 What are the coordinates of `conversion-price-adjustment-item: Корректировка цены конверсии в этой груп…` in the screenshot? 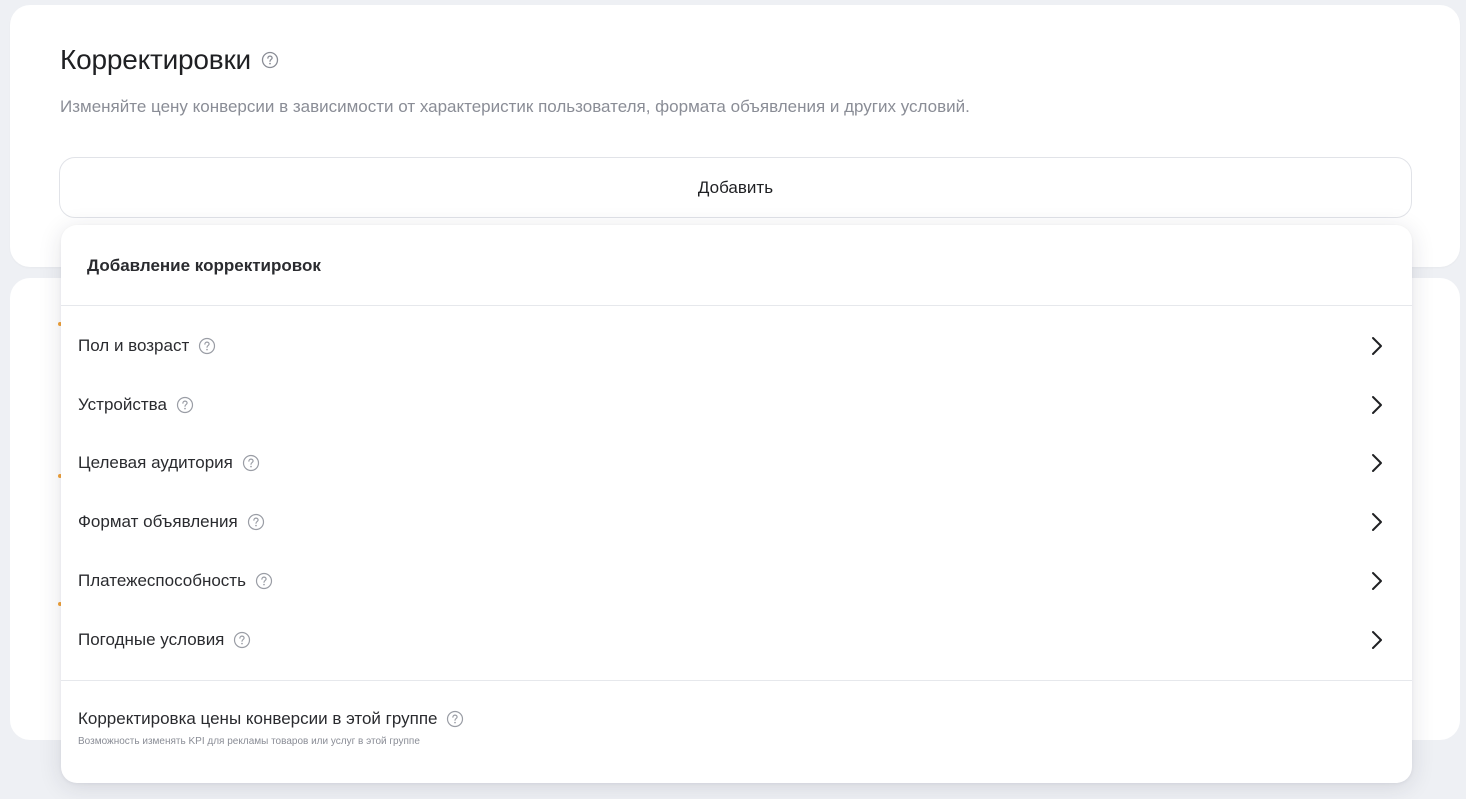 It's located at (271, 728).